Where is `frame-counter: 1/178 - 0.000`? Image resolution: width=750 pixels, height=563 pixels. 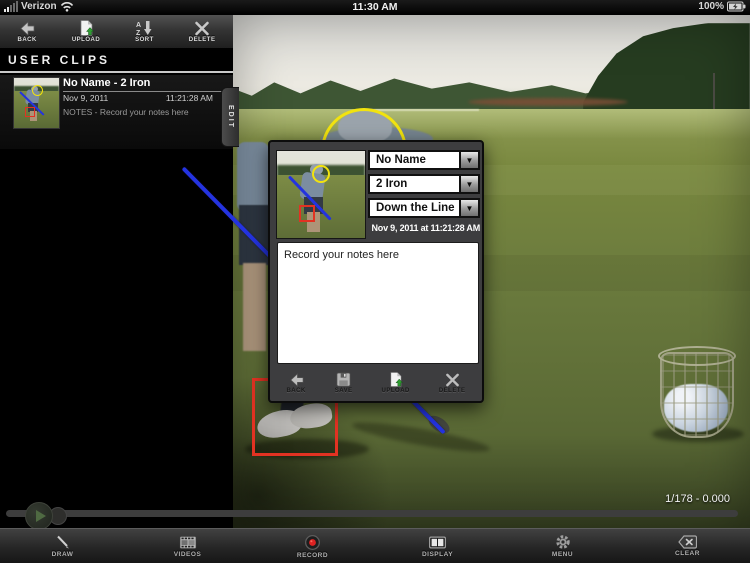
frame-counter: 1/178 - 0.000 is located at coordinates (697, 499).